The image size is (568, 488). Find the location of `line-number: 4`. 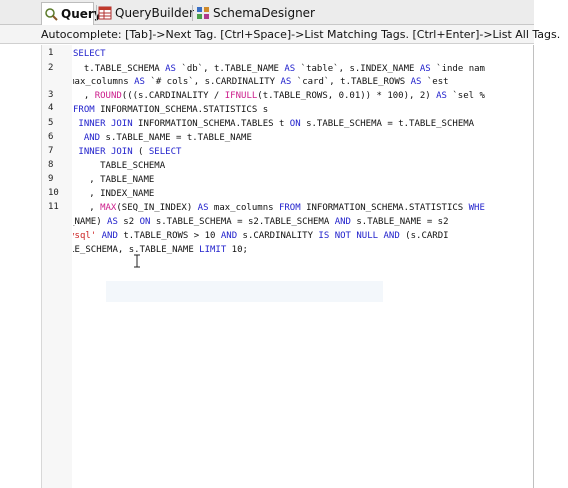

line-number: 4 is located at coordinates (51, 108).